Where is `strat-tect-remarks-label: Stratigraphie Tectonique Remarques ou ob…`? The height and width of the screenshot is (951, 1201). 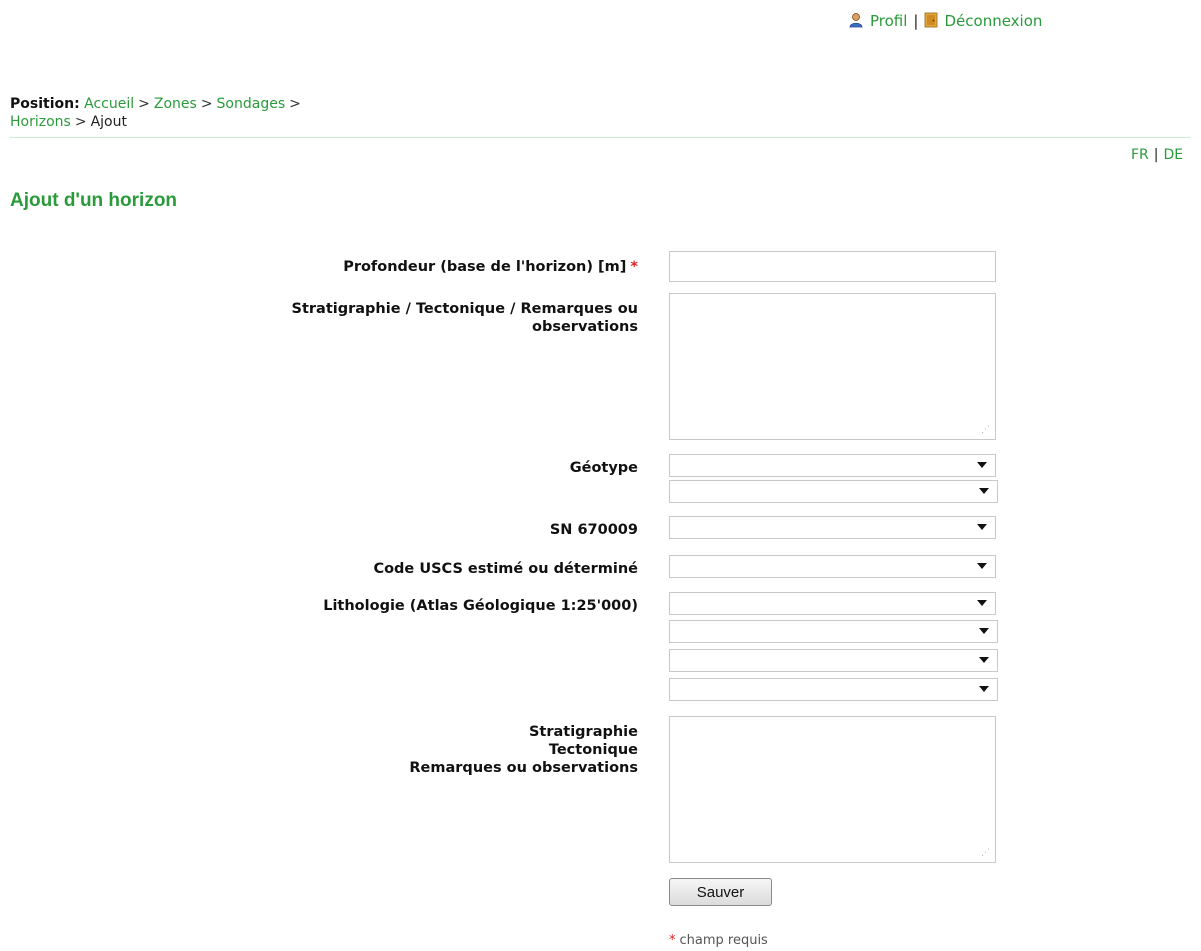
strat-tect-remarks-label: Stratigraphie Tectonique Remarques ou ob… is located at coordinates (523, 750).